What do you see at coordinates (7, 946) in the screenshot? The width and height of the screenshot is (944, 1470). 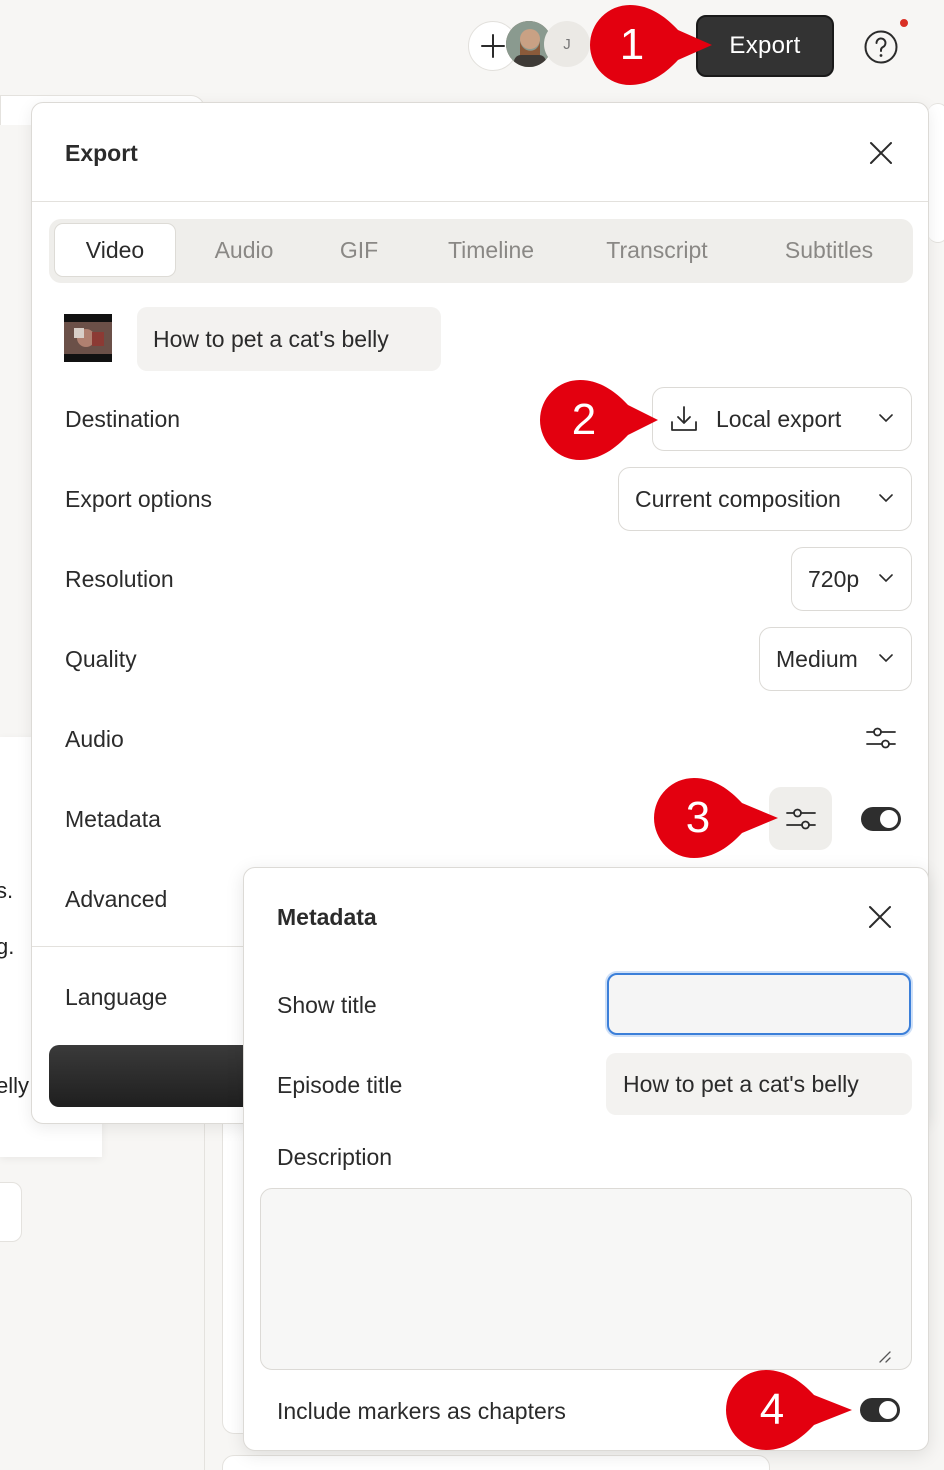 I see `background-text-fragment: g.` at bounding box center [7, 946].